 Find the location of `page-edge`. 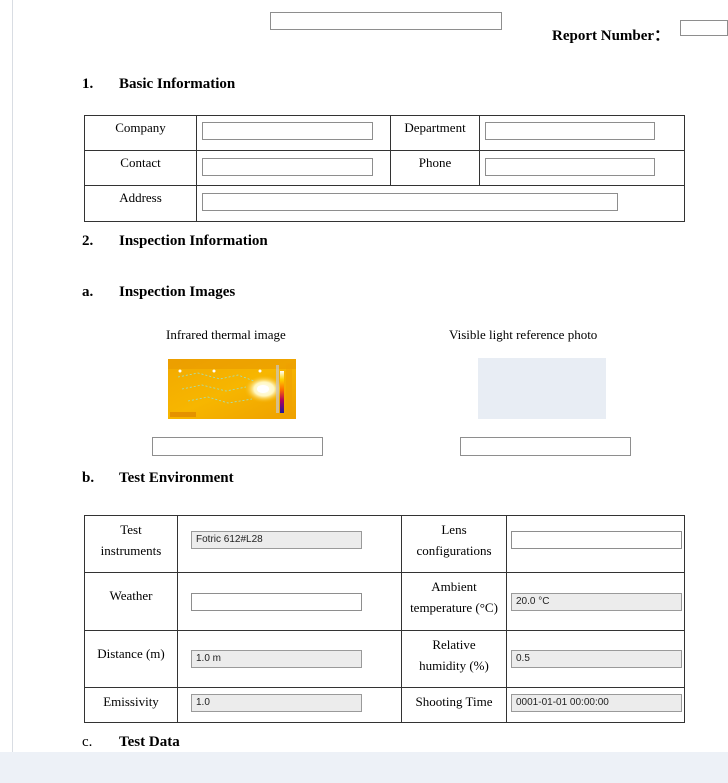

page-edge is located at coordinates (12, 376).